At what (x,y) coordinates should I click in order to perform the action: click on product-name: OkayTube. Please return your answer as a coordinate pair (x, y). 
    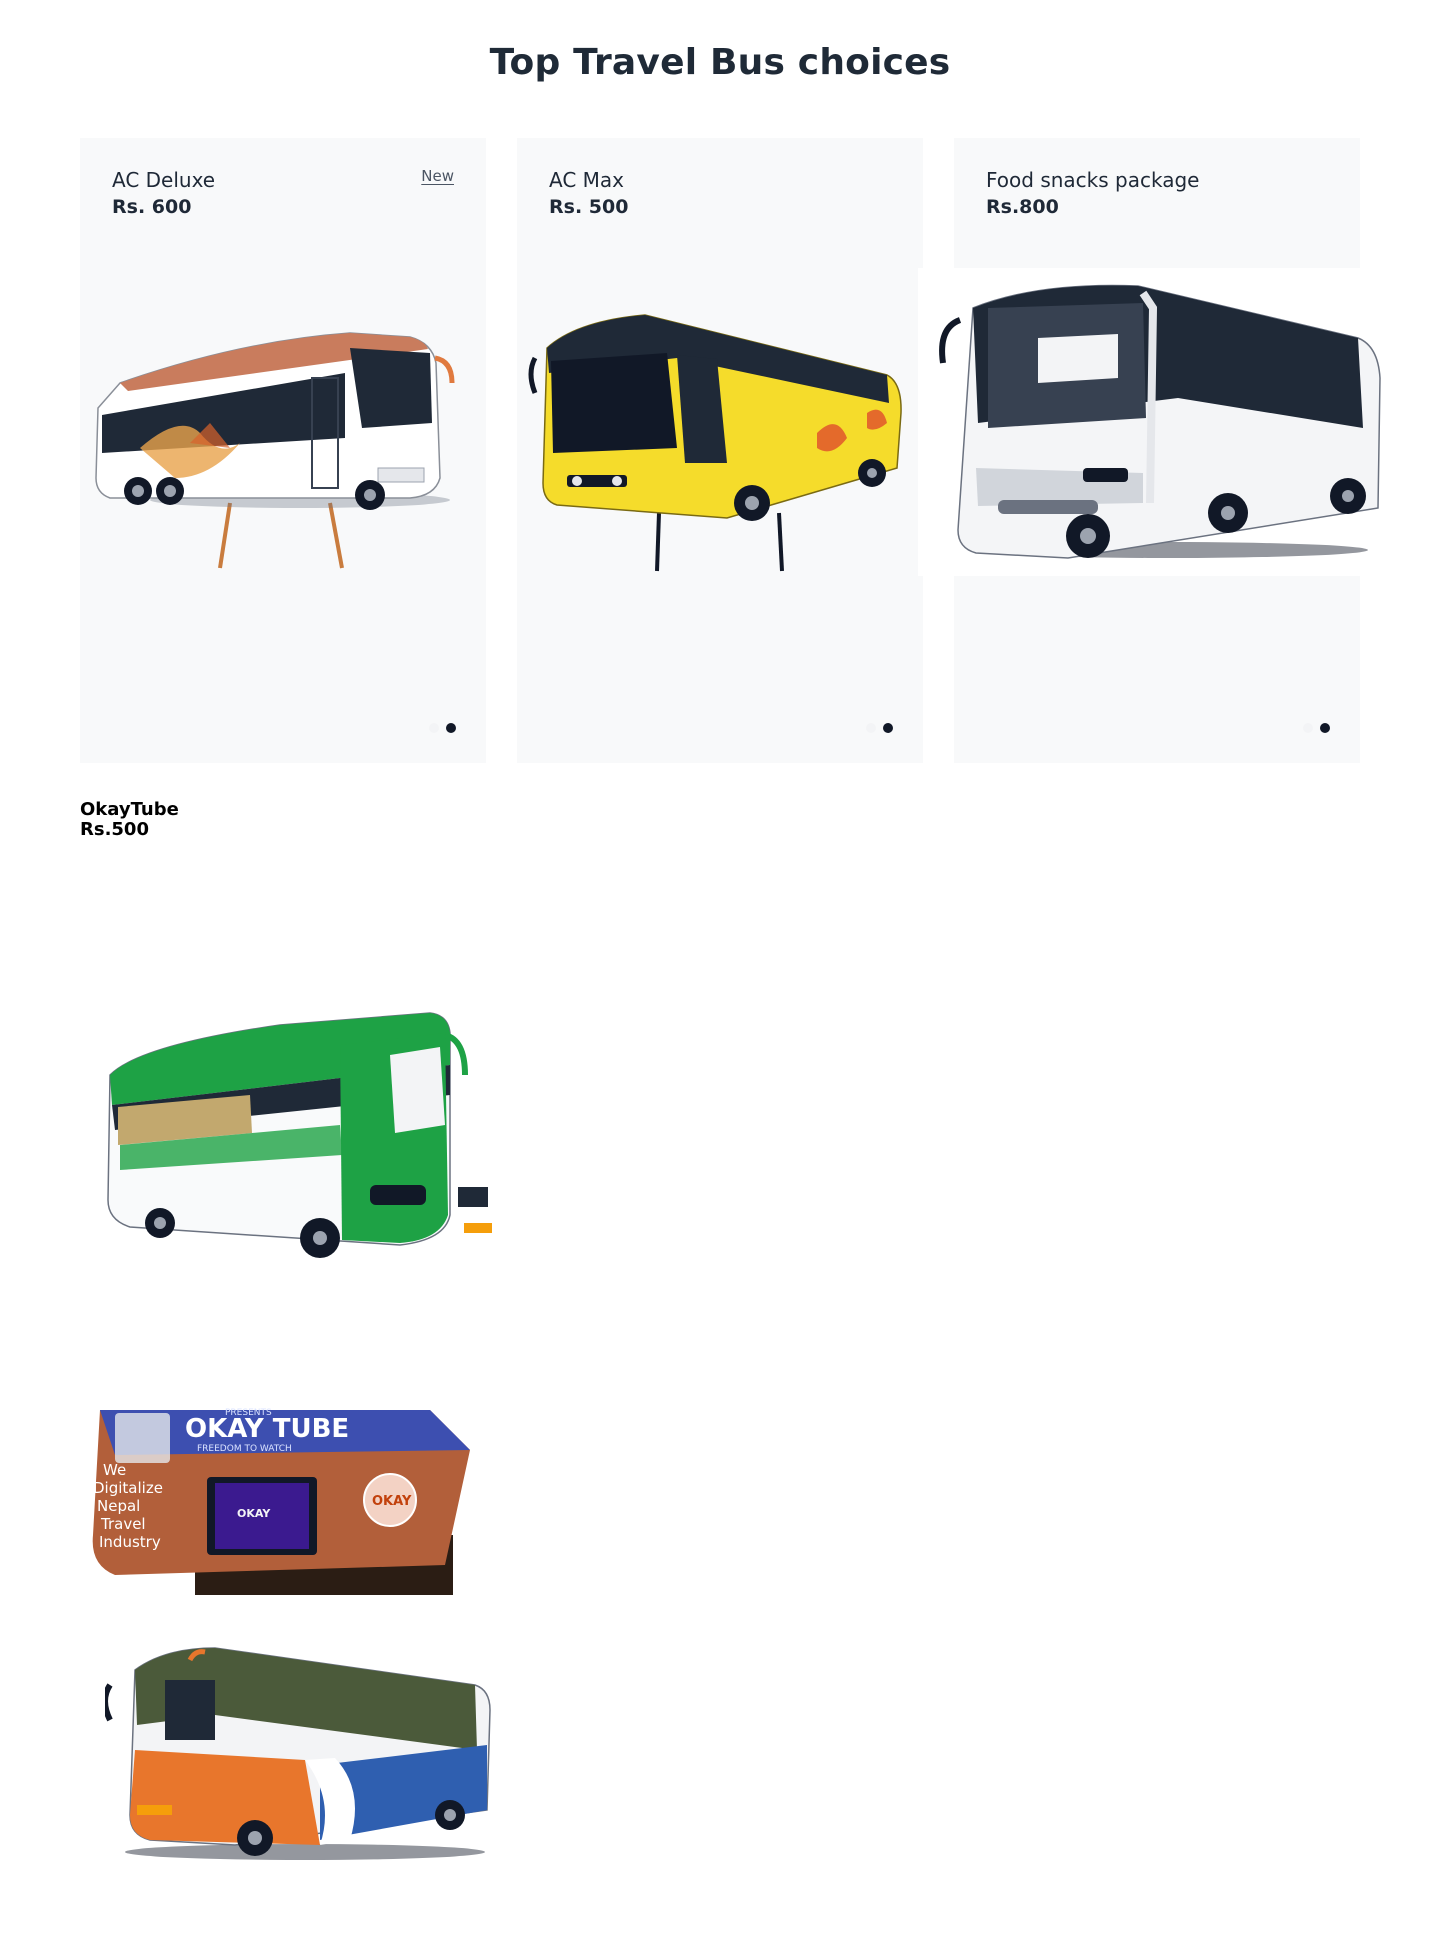
    Looking at the image, I should click on (129, 809).